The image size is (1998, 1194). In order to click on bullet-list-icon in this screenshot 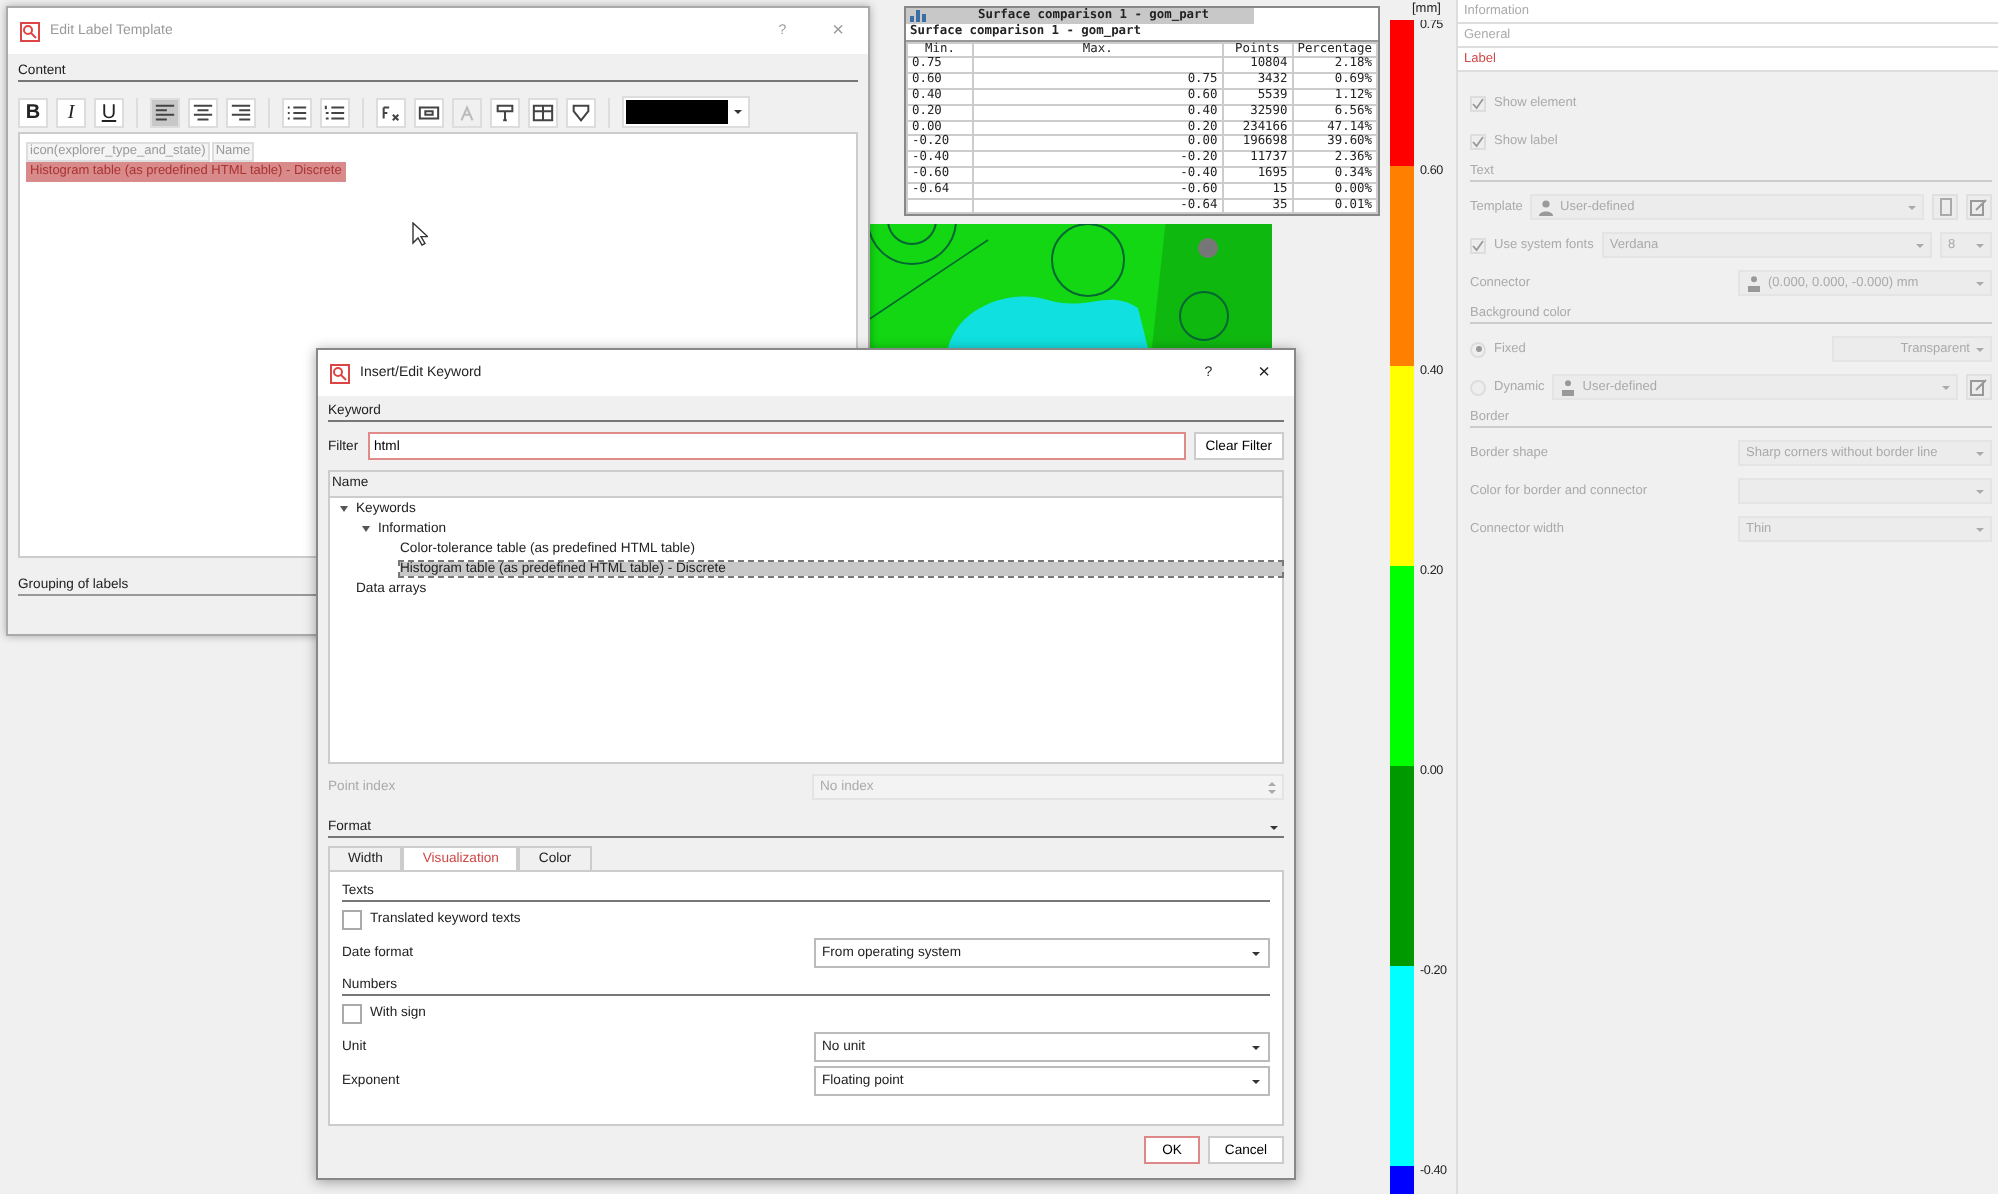, I will do `click(297, 112)`.